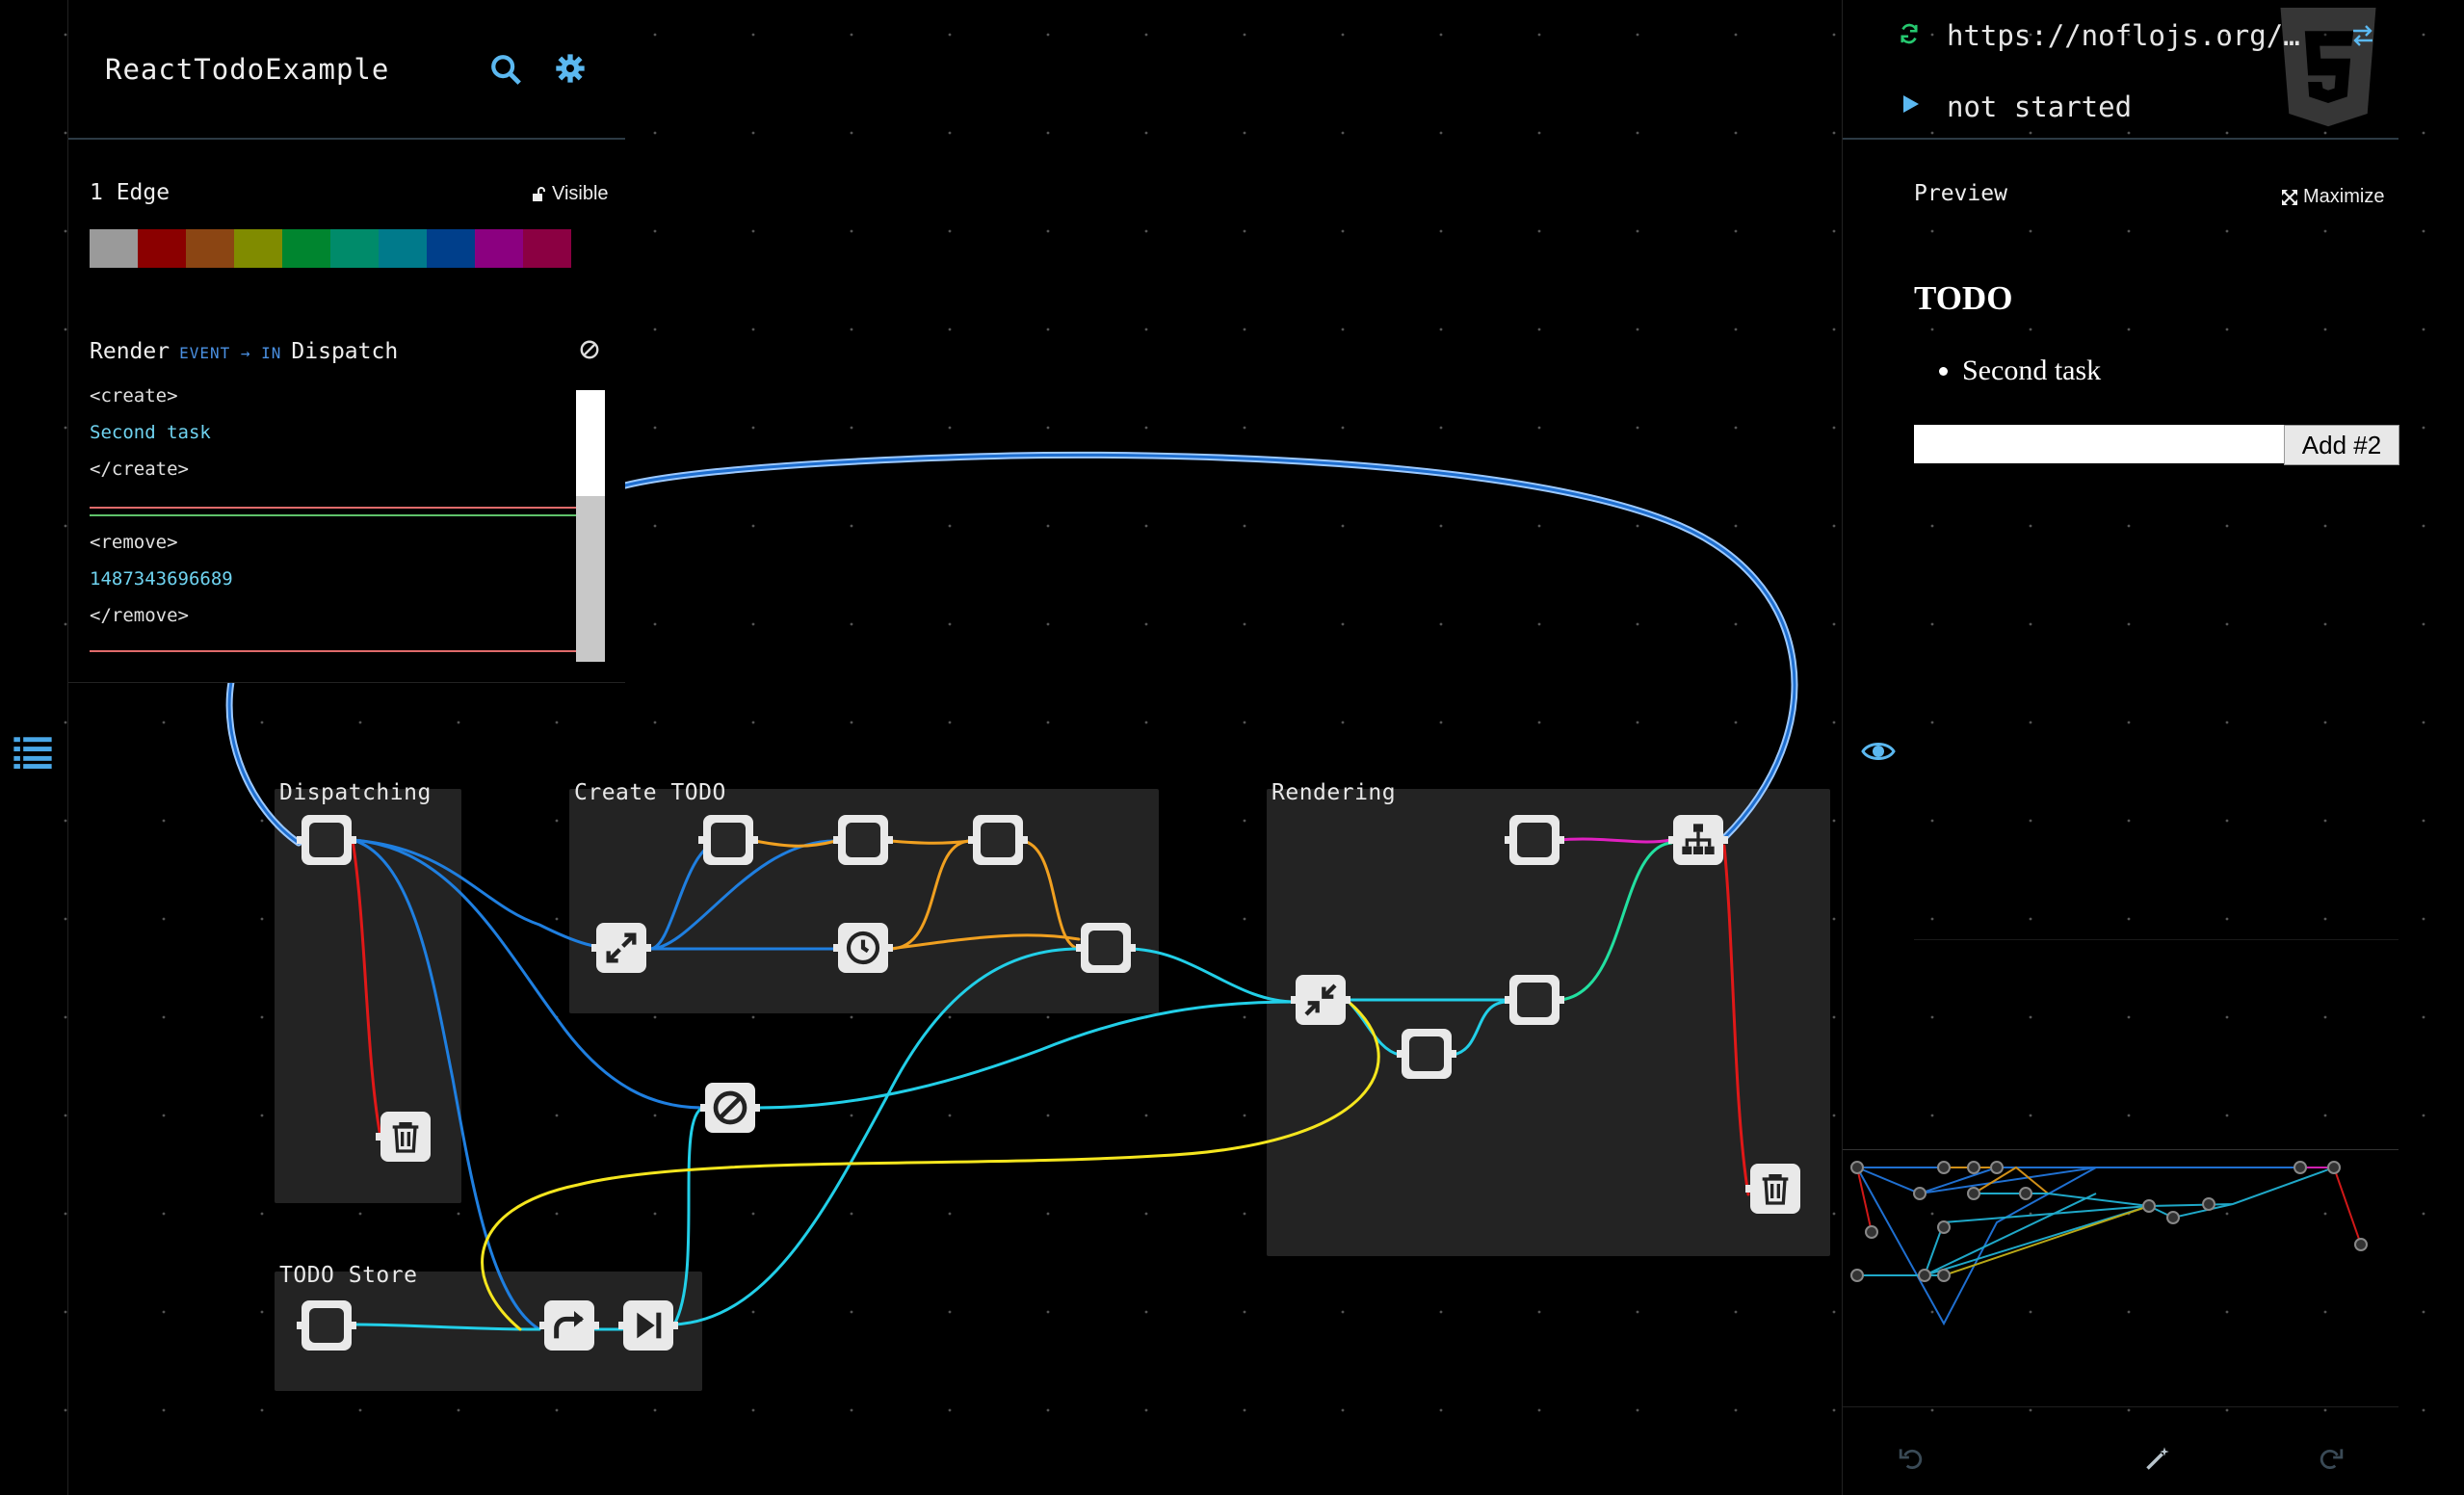  I want to click on node-dispatch, so click(326, 840).